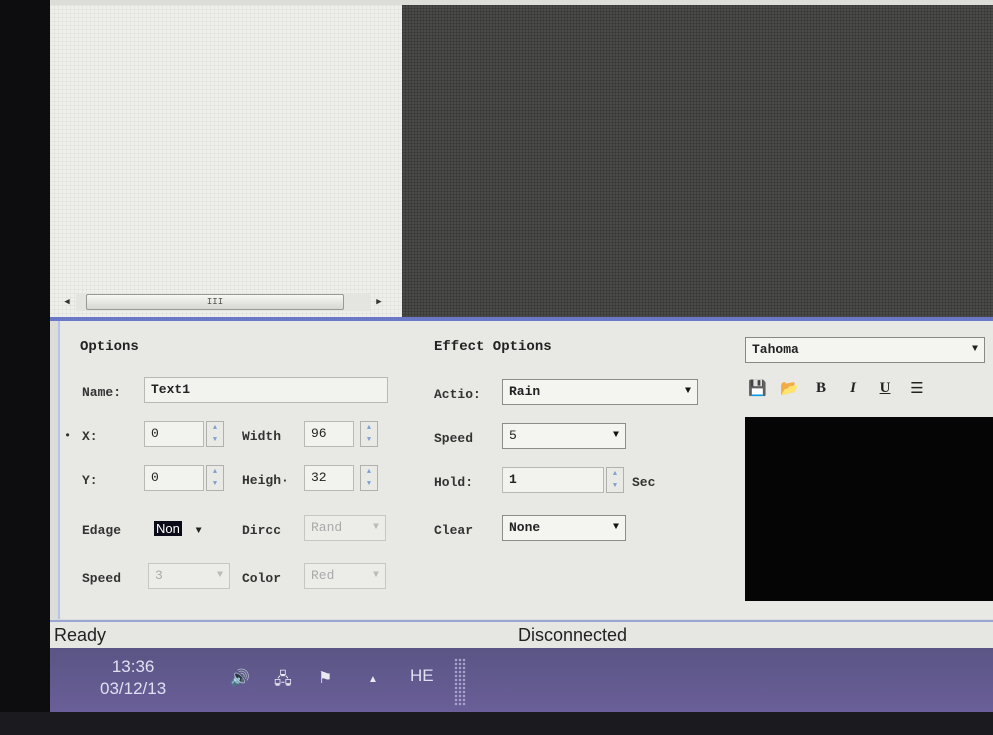 This screenshot has height=735, width=993. I want to click on y-field: 0, so click(174, 478).